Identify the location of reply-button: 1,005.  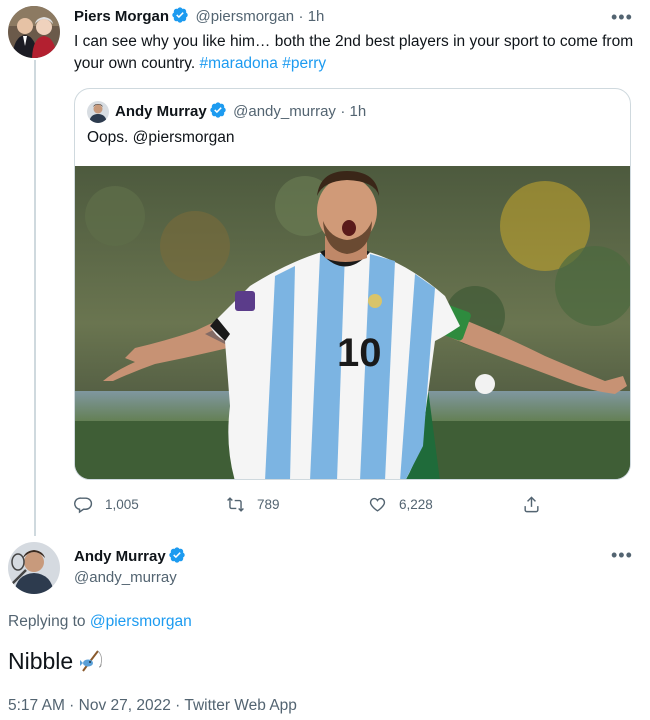
(106, 504).